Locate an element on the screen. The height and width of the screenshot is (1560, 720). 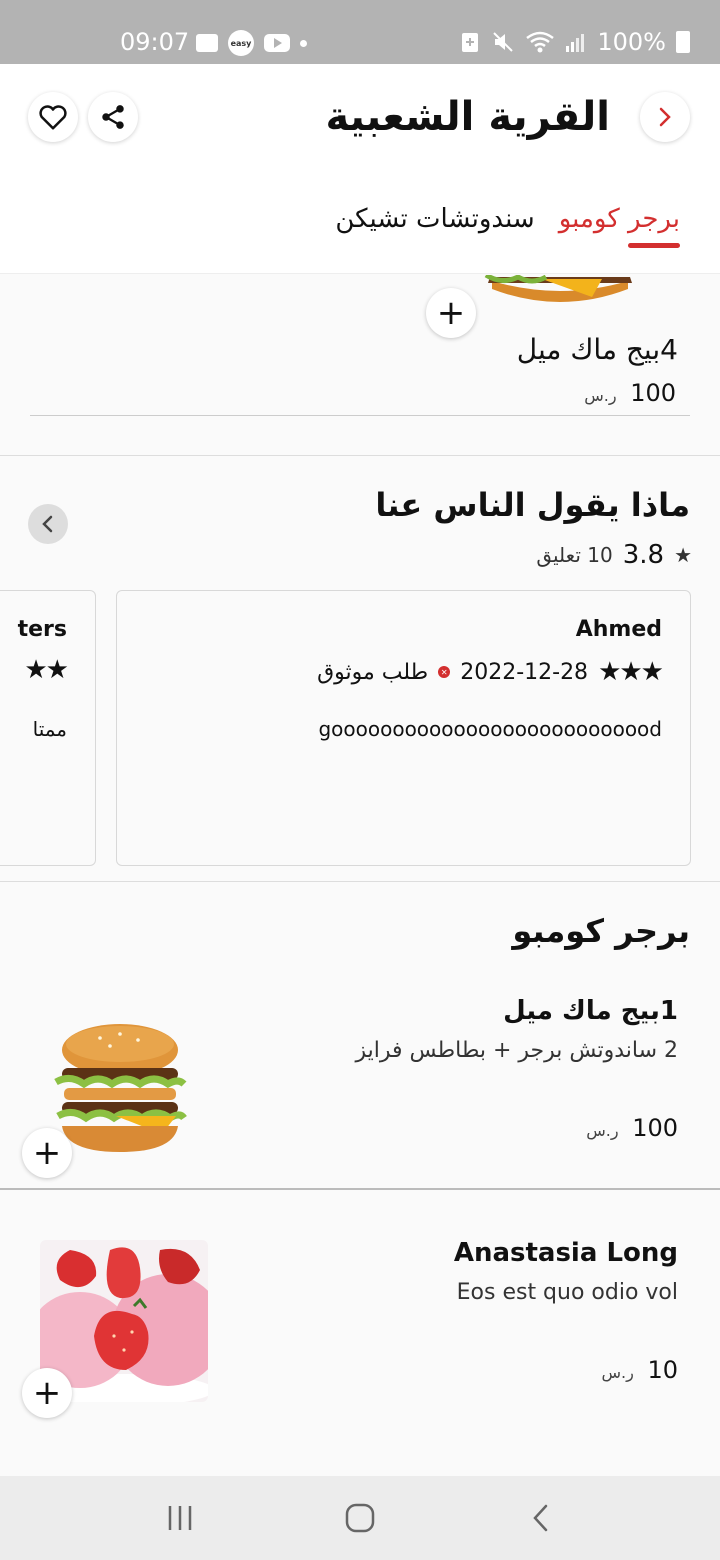
reviews-title: ماذا يقول الناس عنا is located at coordinates (532, 505).